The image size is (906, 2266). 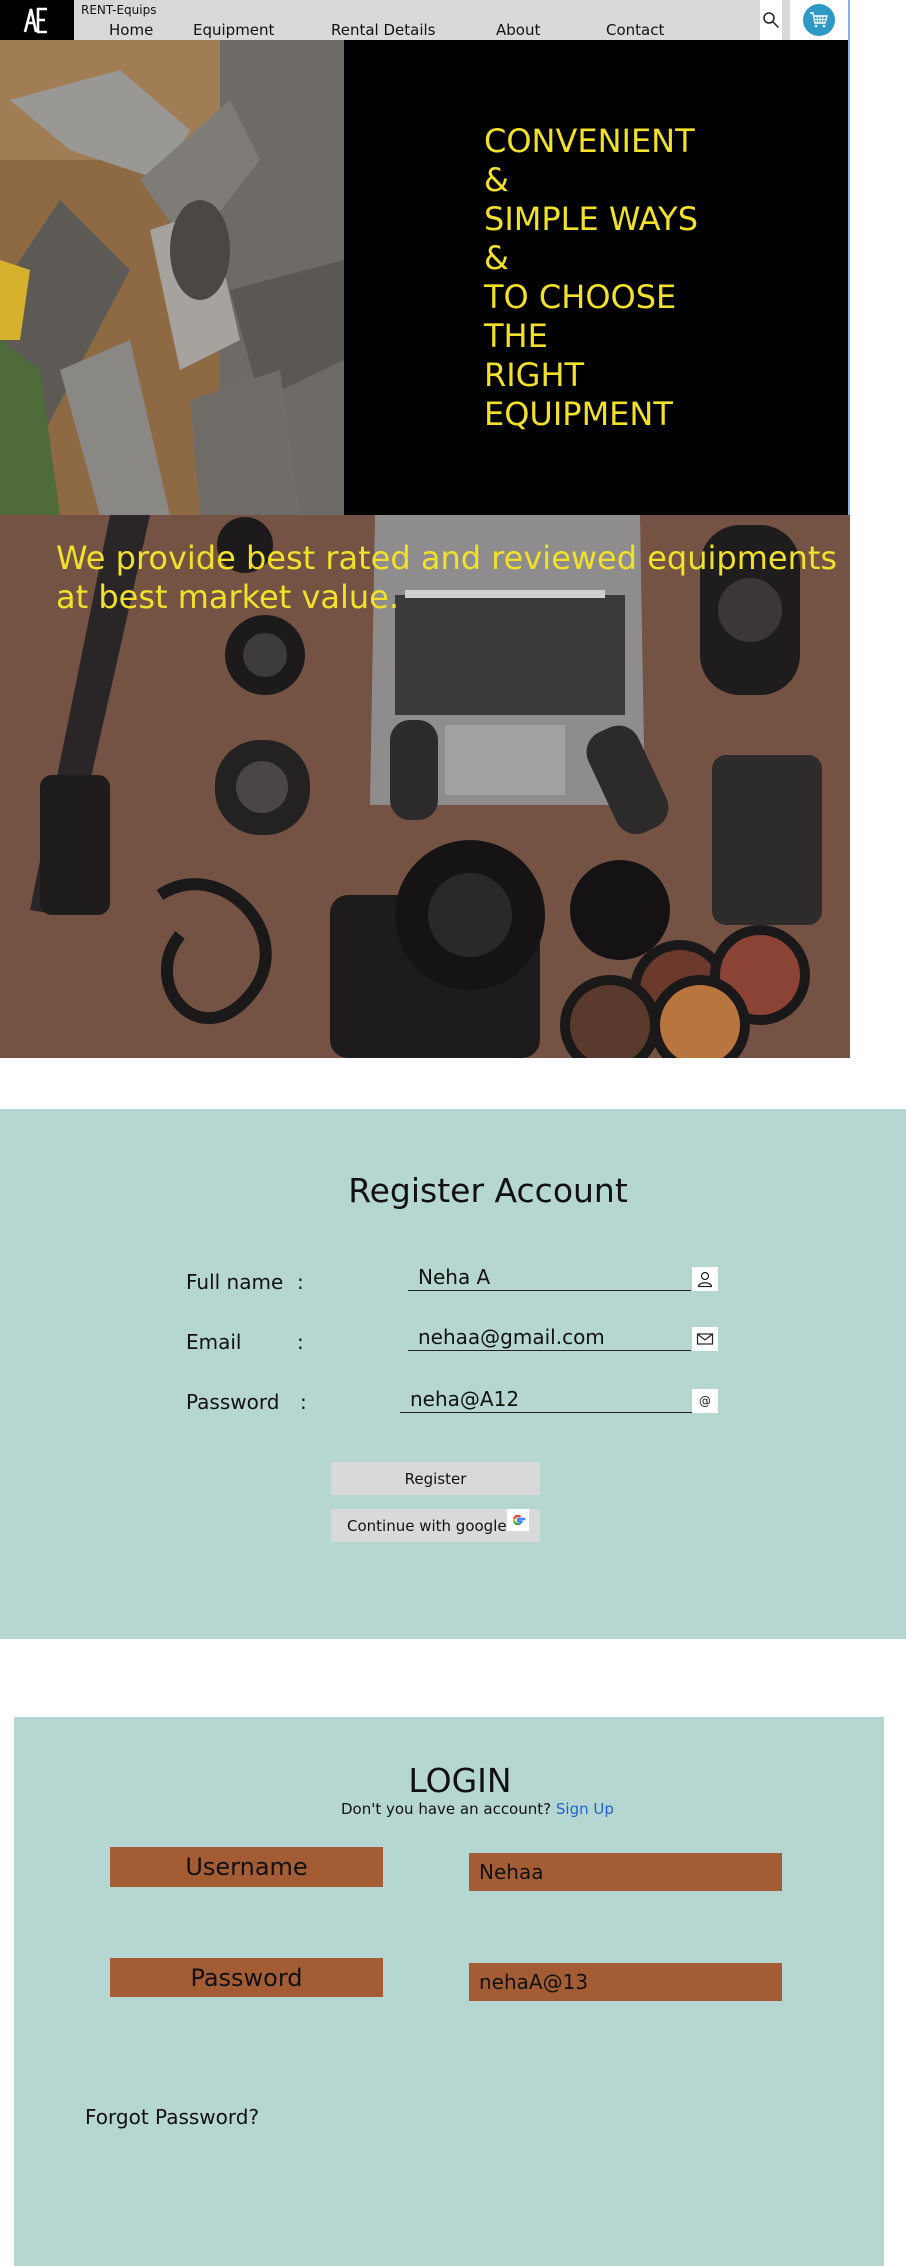 What do you see at coordinates (300, 1282) in the screenshot?
I see `full-name-colon: :` at bounding box center [300, 1282].